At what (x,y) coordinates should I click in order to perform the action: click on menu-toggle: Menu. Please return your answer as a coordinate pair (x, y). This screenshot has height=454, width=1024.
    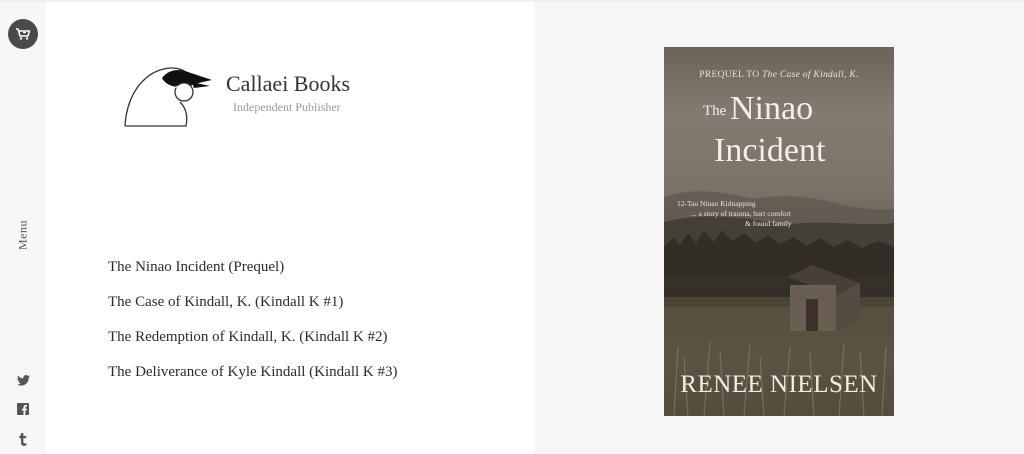
    Looking at the image, I should click on (23, 235).